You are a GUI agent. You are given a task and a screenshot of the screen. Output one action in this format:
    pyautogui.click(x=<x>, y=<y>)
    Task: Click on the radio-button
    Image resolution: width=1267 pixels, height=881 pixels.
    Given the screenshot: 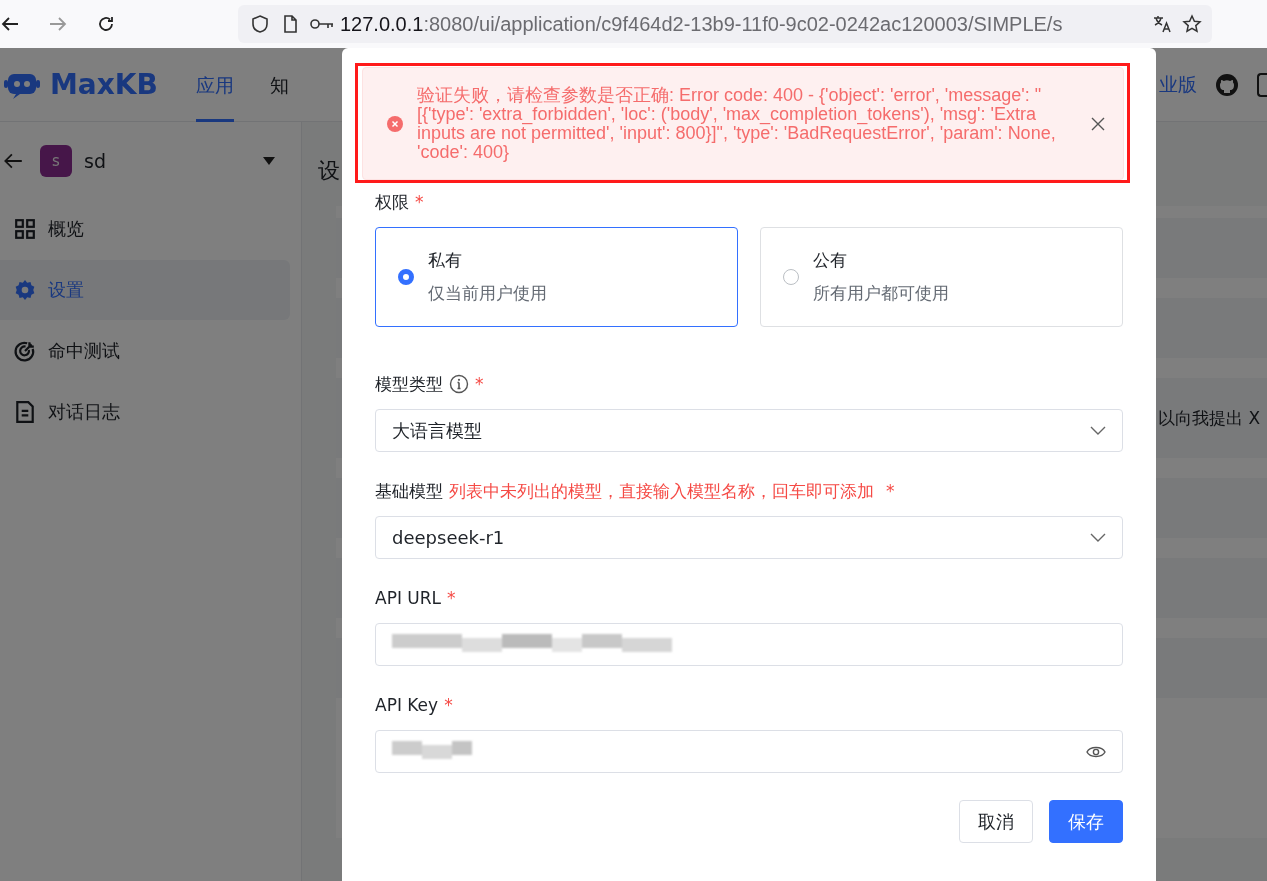 What is the action you would take?
    pyautogui.click(x=406, y=277)
    